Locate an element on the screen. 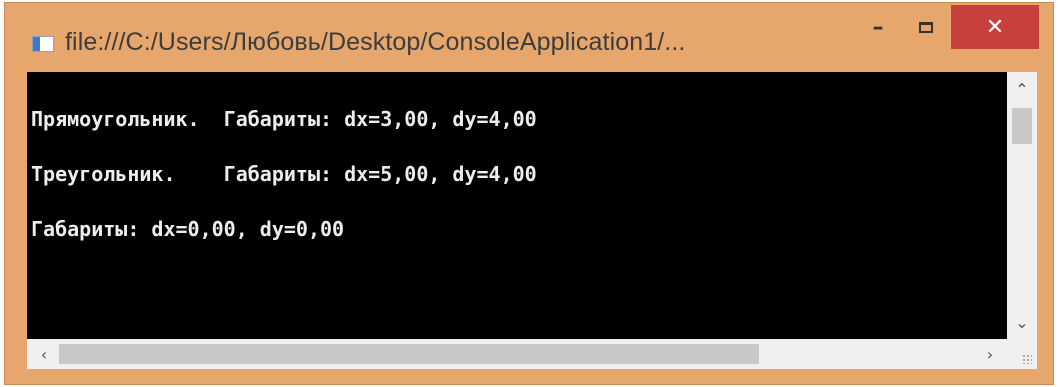 This screenshot has height=387, width=1058. vertical-scrollbar: ⌃ ⌄ is located at coordinates (1022, 205).